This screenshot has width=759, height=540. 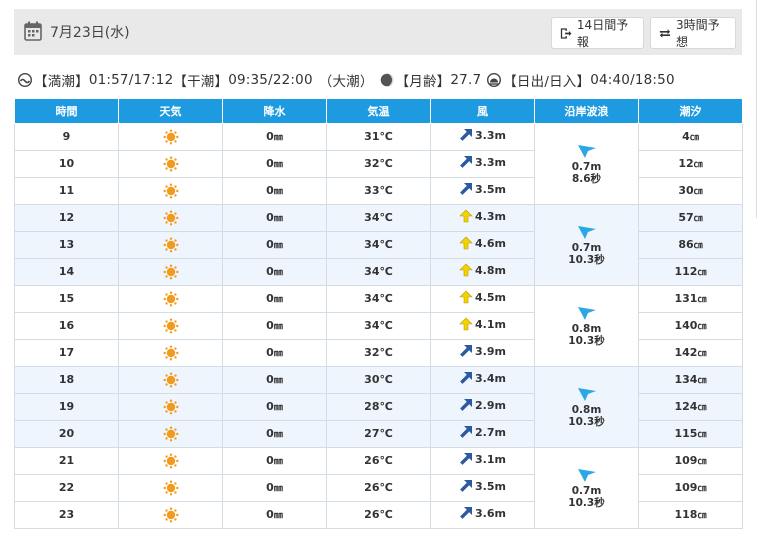 I want to click on hour-value: 20, so click(x=66, y=433).